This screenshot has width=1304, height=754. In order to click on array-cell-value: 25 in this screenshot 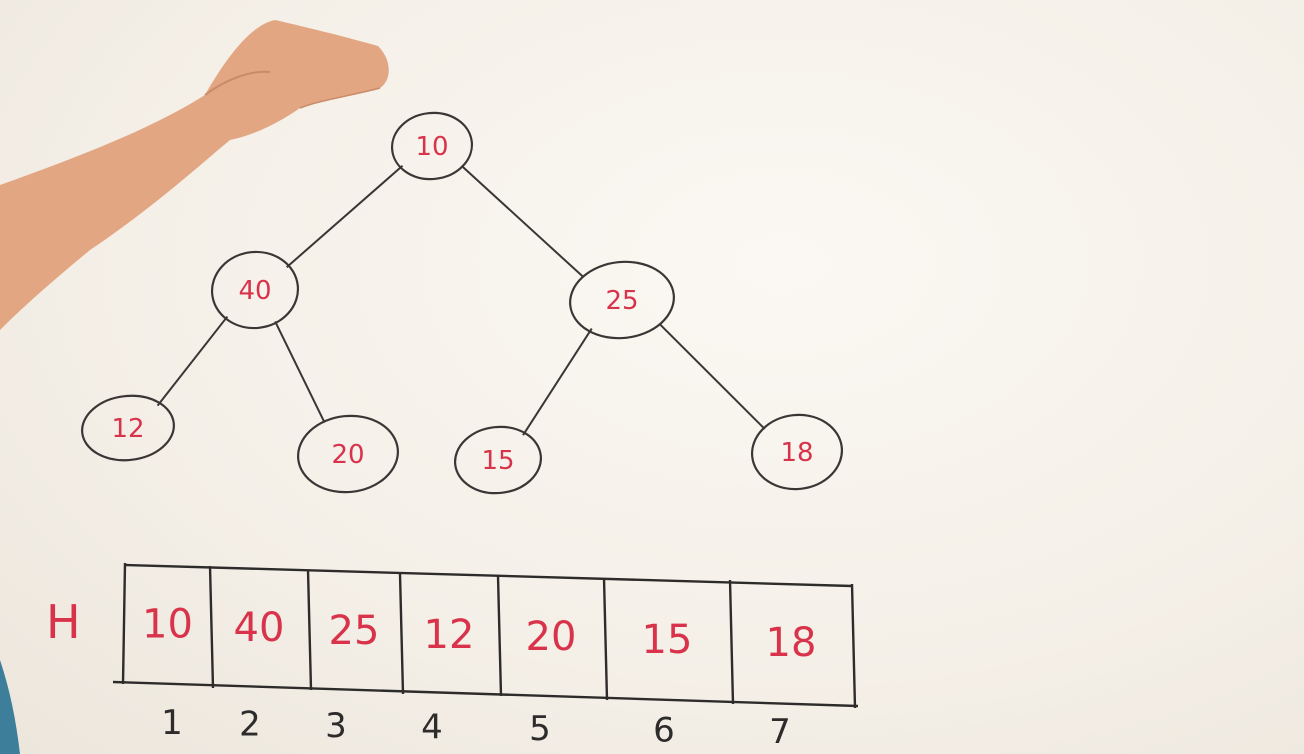, I will do `click(354, 631)`.